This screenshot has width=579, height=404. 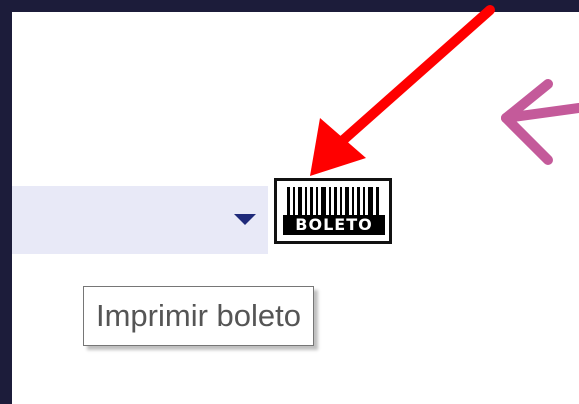 I want to click on tooltip: Imprimir boleto, so click(x=198, y=316).